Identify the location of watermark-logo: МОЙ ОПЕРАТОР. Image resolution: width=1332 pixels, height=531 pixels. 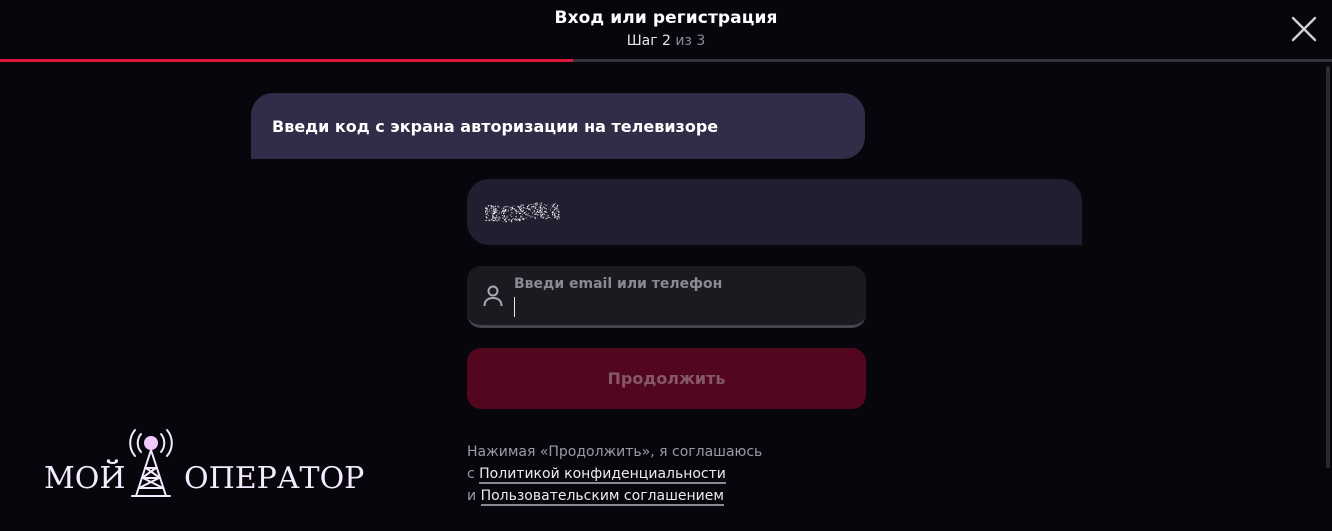
(204, 466).